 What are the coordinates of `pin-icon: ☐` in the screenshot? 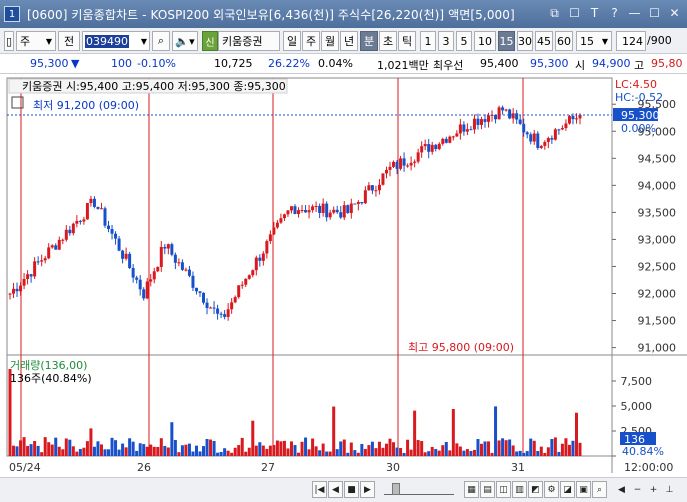 It's located at (574, 13).